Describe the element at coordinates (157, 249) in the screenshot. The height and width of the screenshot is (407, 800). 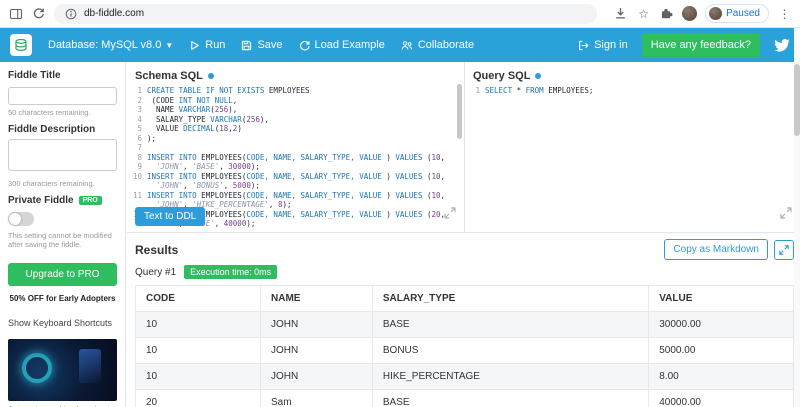
I see `results-title: Results` at that location.